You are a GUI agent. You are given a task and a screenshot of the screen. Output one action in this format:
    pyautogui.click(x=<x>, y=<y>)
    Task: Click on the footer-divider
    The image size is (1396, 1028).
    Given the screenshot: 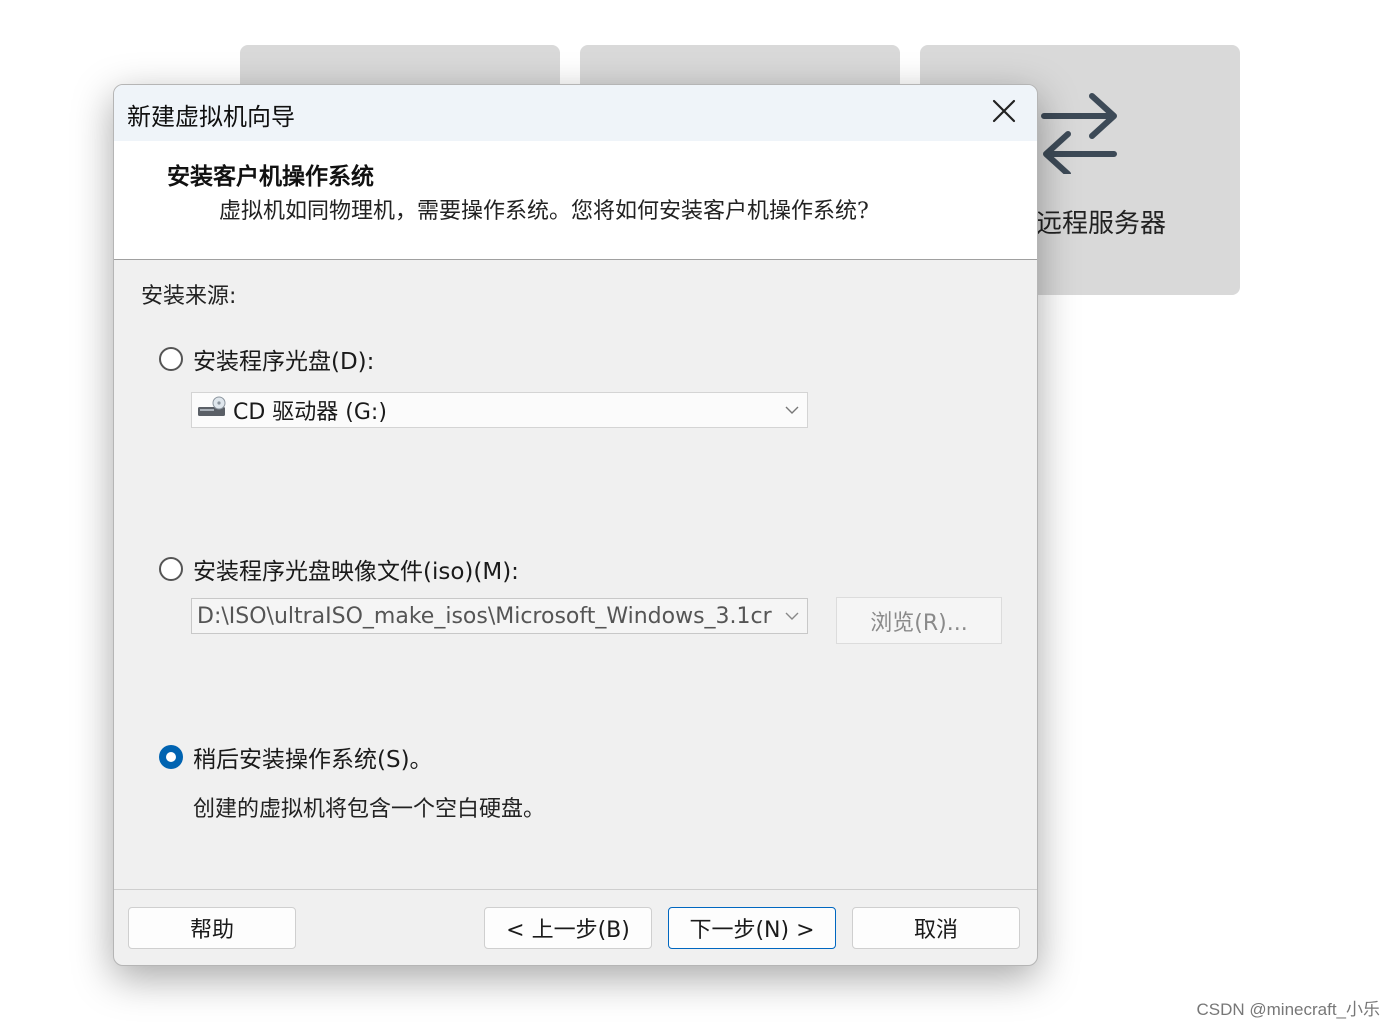 What is the action you would take?
    pyautogui.click(x=575, y=889)
    